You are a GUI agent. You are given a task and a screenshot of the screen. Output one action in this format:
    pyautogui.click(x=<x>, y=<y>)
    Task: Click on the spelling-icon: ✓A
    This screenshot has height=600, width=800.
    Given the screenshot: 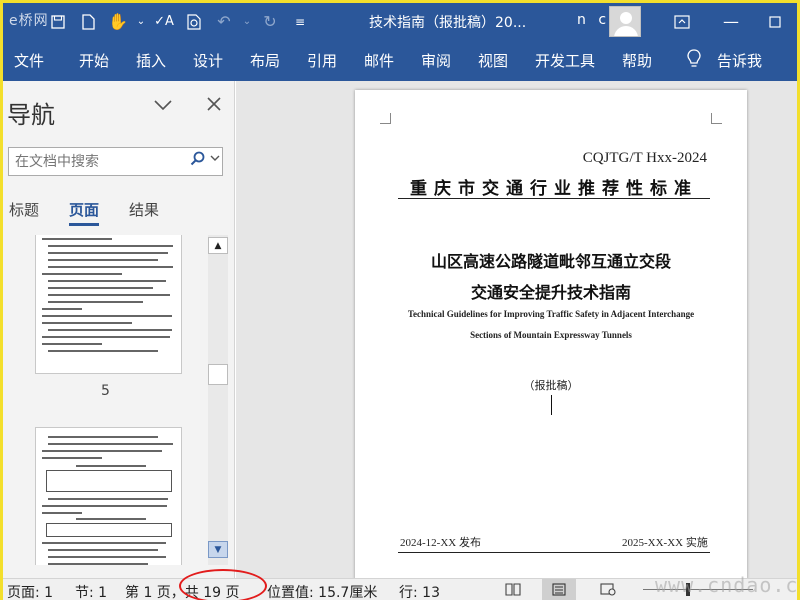 What is the action you would take?
    pyautogui.click(x=164, y=21)
    